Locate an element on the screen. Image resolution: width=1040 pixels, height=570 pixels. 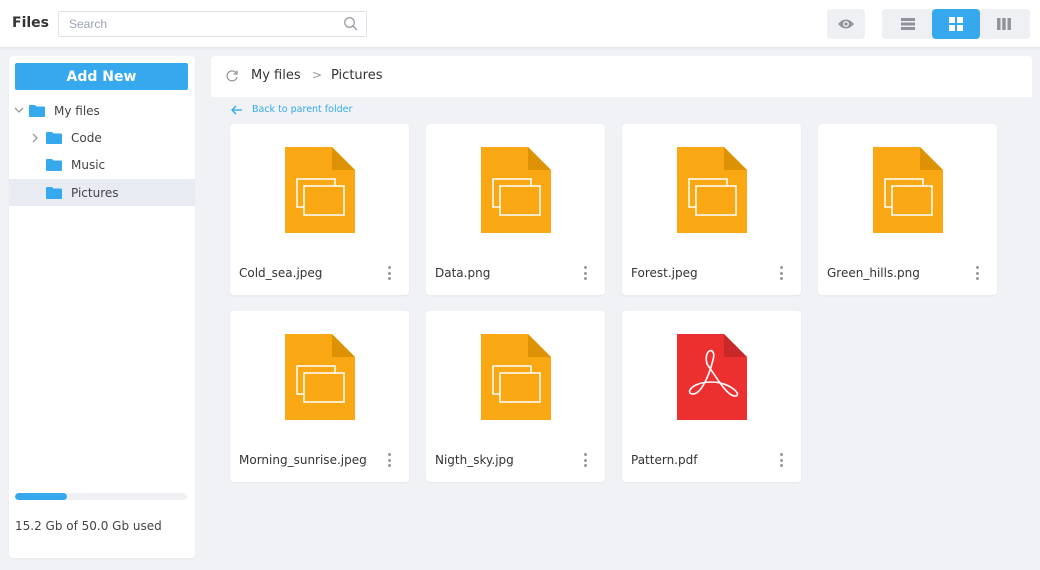
columns-view-button is located at coordinates (1004, 24).